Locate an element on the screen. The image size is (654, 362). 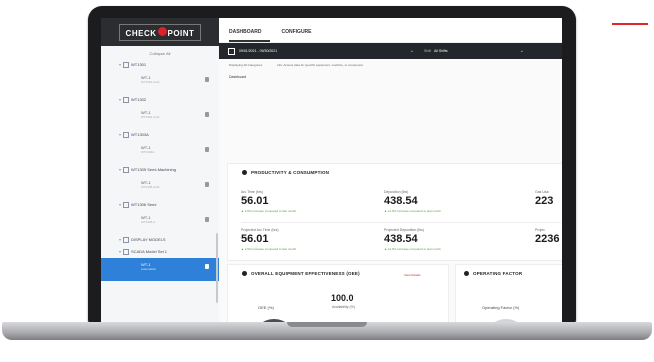
tab-bar: DASHBOARD CONFIGURE is located at coordinates (390, 30).